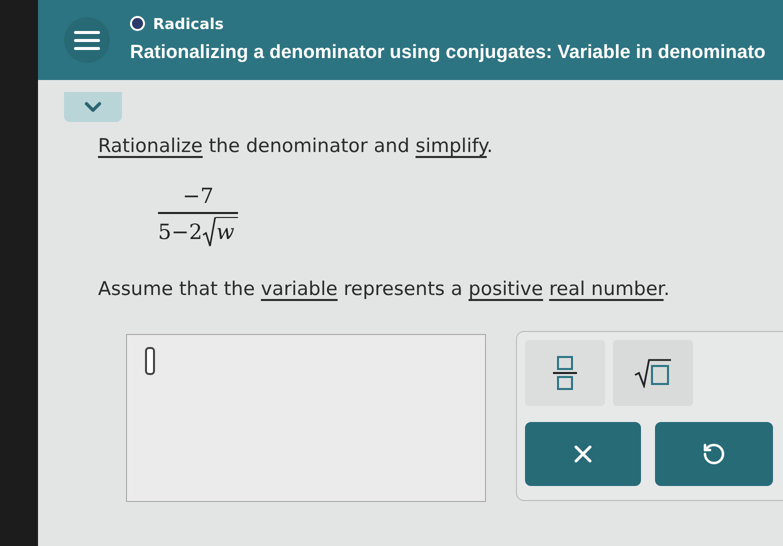  Describe the element at coordinates (299, 289) in the screenshot. I see `glossary-link: variable` at that location.